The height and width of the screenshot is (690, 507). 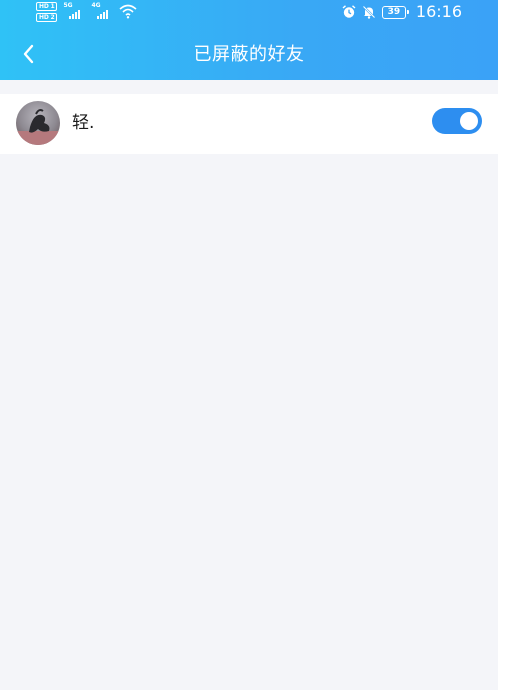 I want to click on avatar-image, so click(x=38, y=123).